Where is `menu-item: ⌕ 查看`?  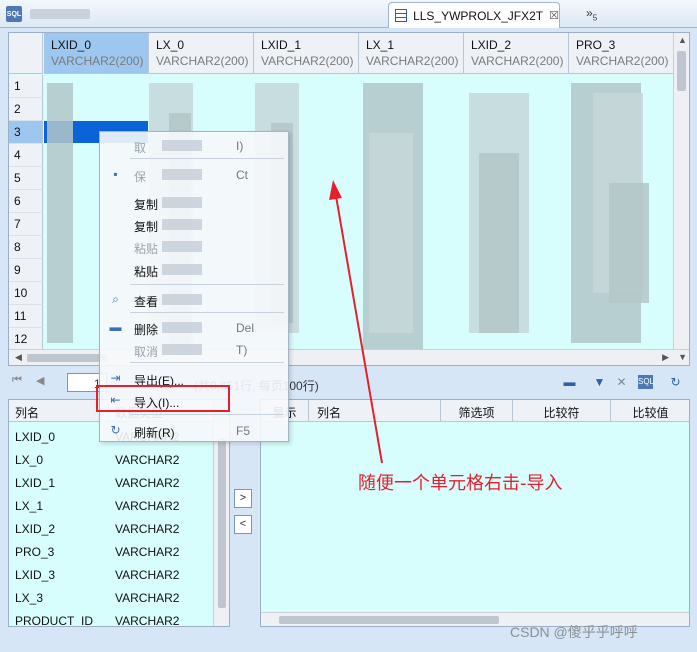 menu-item: ⌕ 查看 is located at coordinates (194, 299).